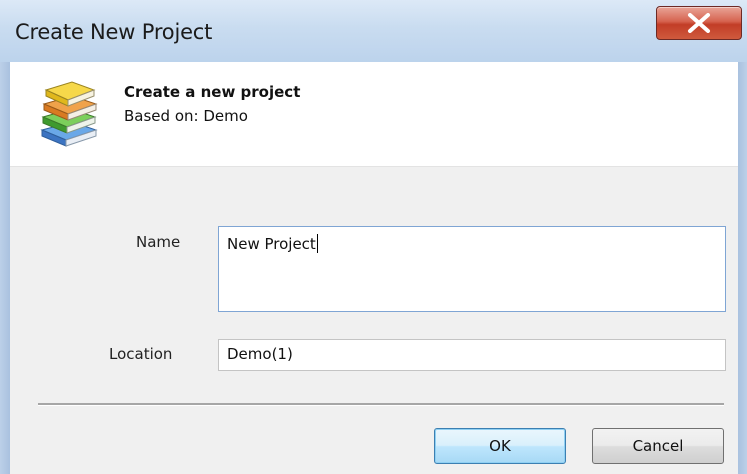  What do you see at coordinates (742, 268) in the screenshot?
I see `window-frame-right` at bounding box center [742, 268].